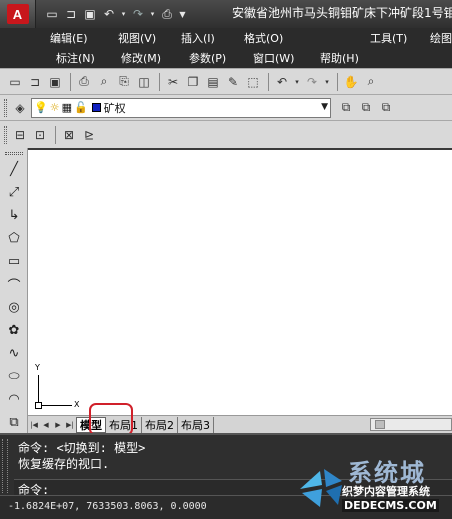 The image size is (452, 519). I want to click on spline-icon: ∿, so click(14, 353).